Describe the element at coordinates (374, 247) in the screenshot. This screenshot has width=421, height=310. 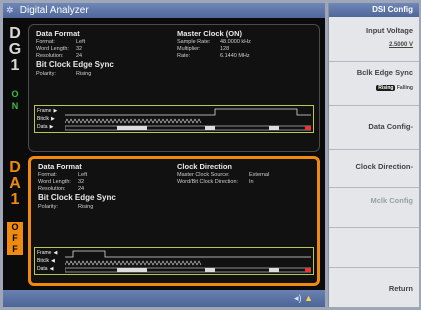
I see `empty-softkey` at that location.